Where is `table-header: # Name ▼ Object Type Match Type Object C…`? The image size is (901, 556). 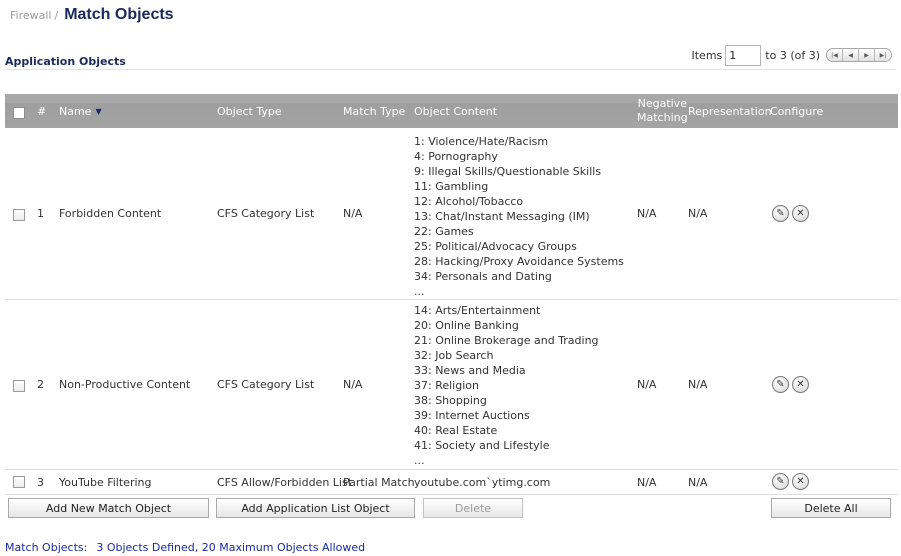 table-header: # Name ▼ Object Type Match Type Object C… is located at coordinates (451, 111).